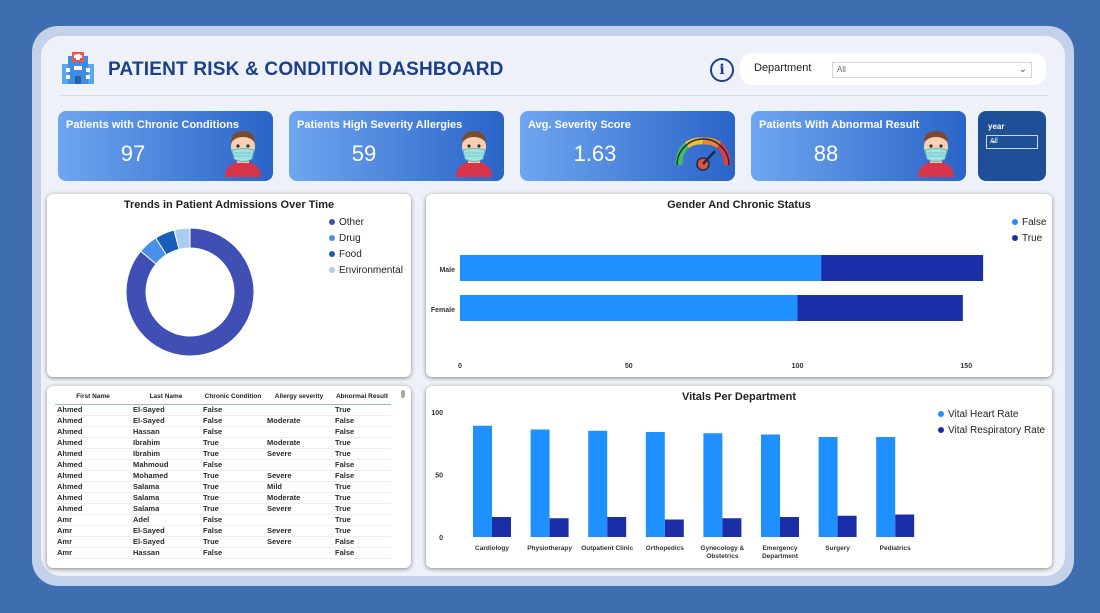 The image size is (1100, 613). Describe the element at coordinates (233, 397) in the screenshot. I see `column-header: Chronic Condition` at that location.